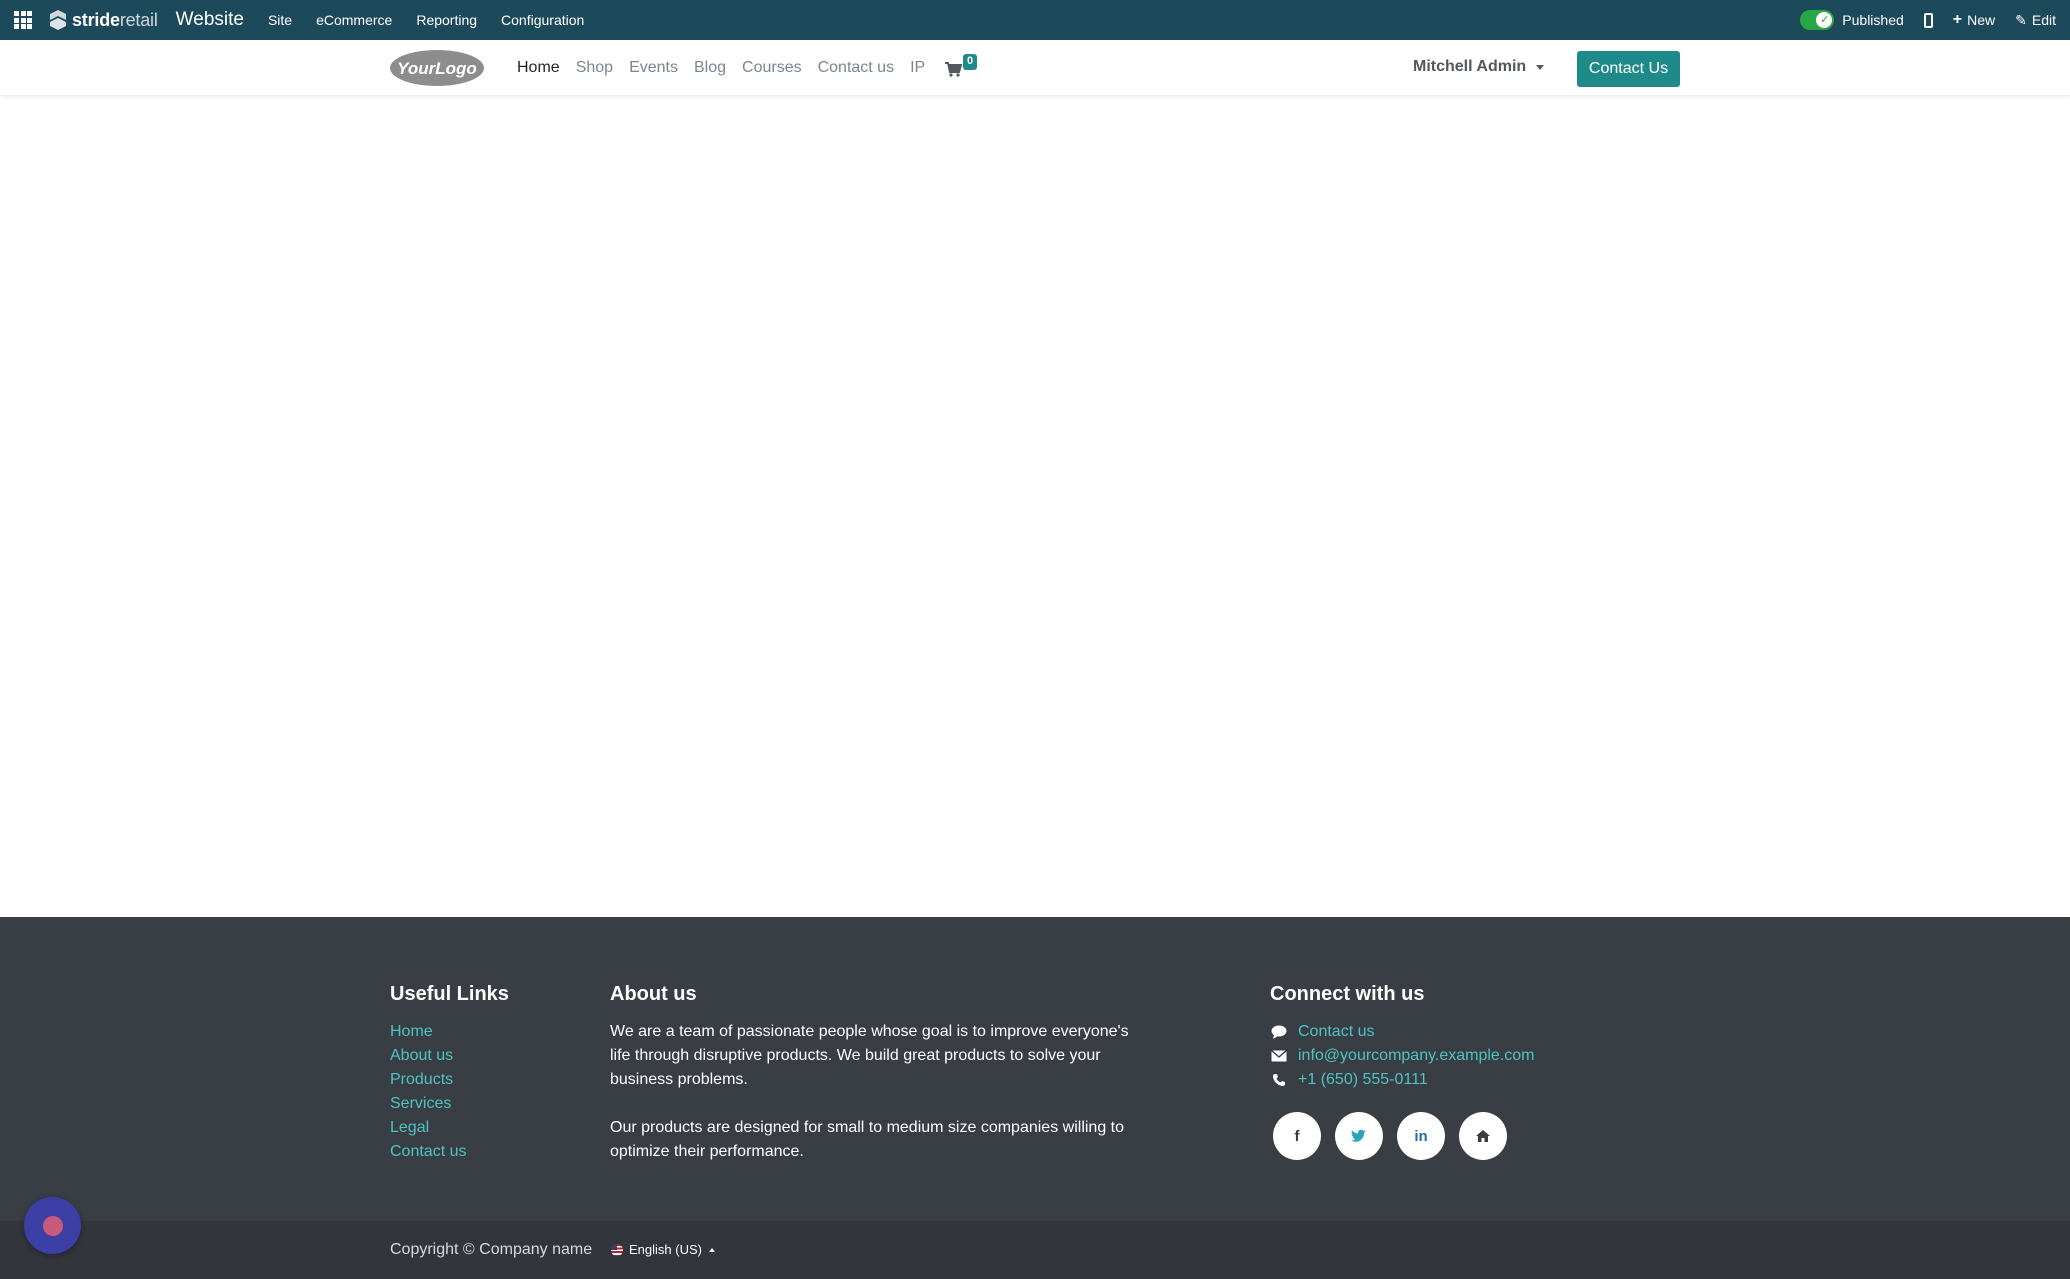 This screenshot has height=1279, width=2070. I want to click on admin-menu: Site eCommerce Reporting Configuration, so click(438, 20).